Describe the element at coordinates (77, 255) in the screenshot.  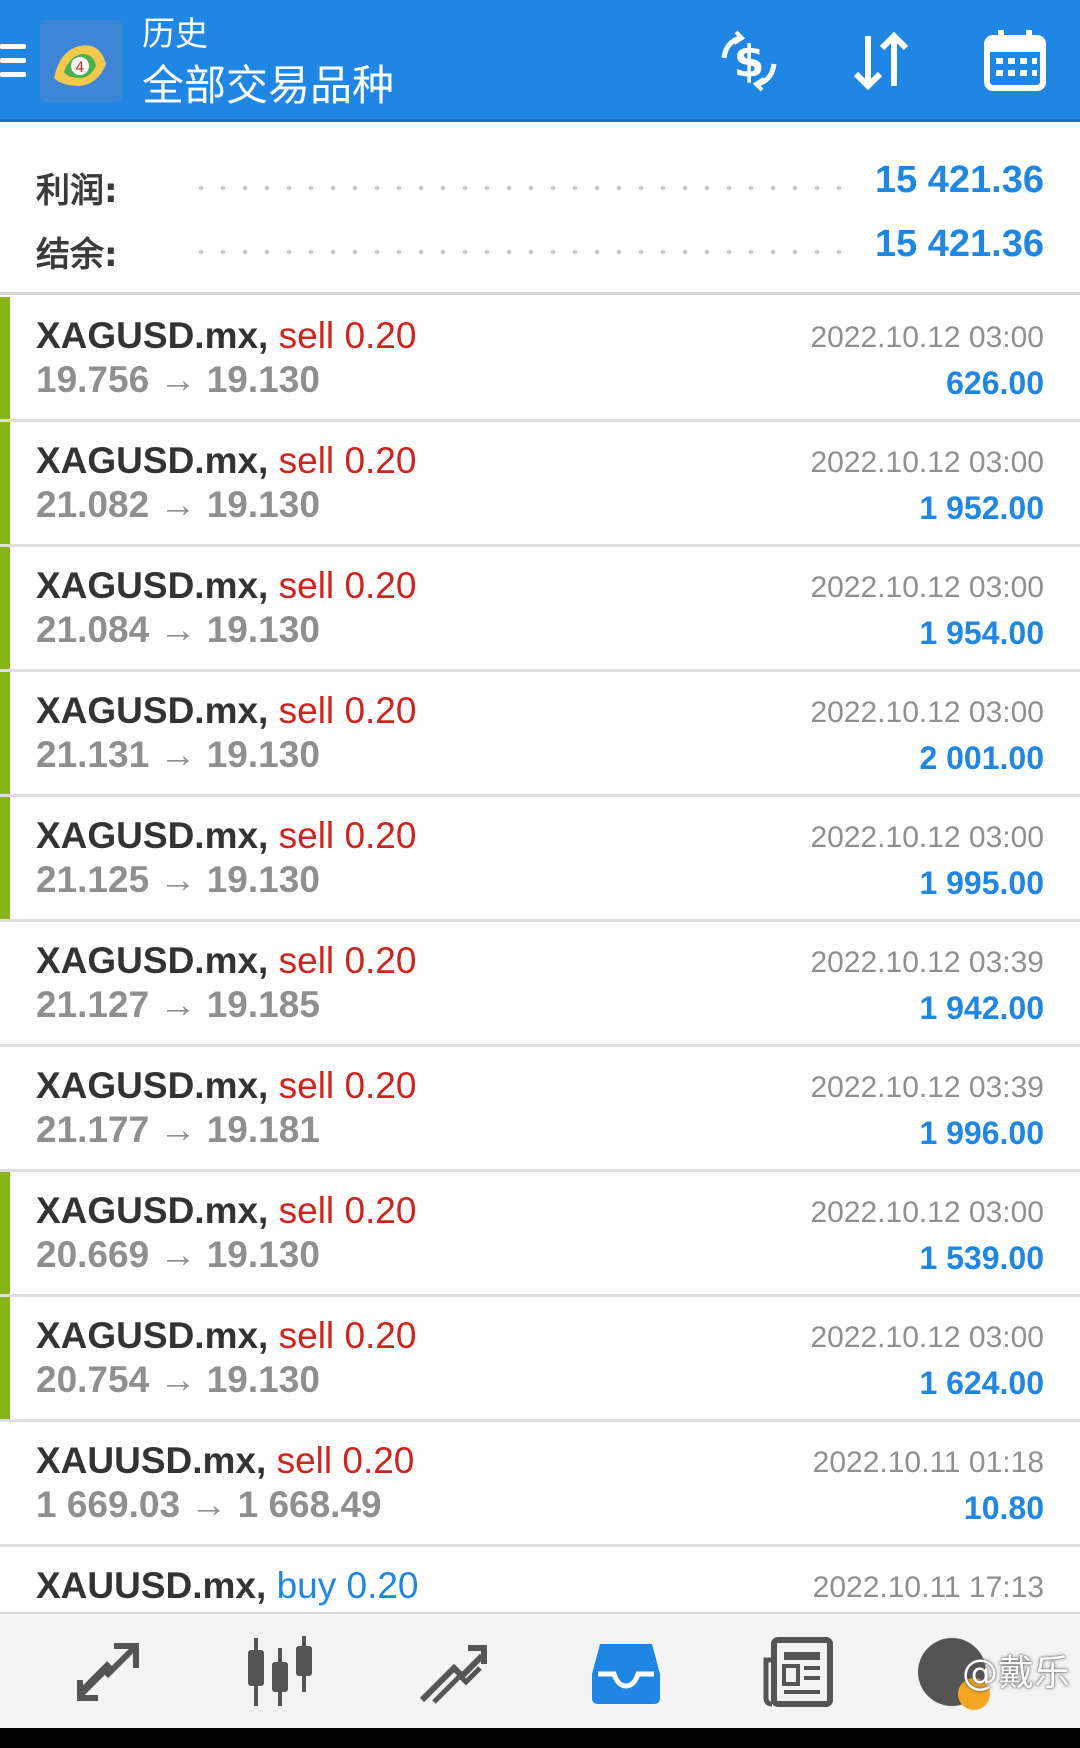
I see `balance-label: 结余:` at that location.